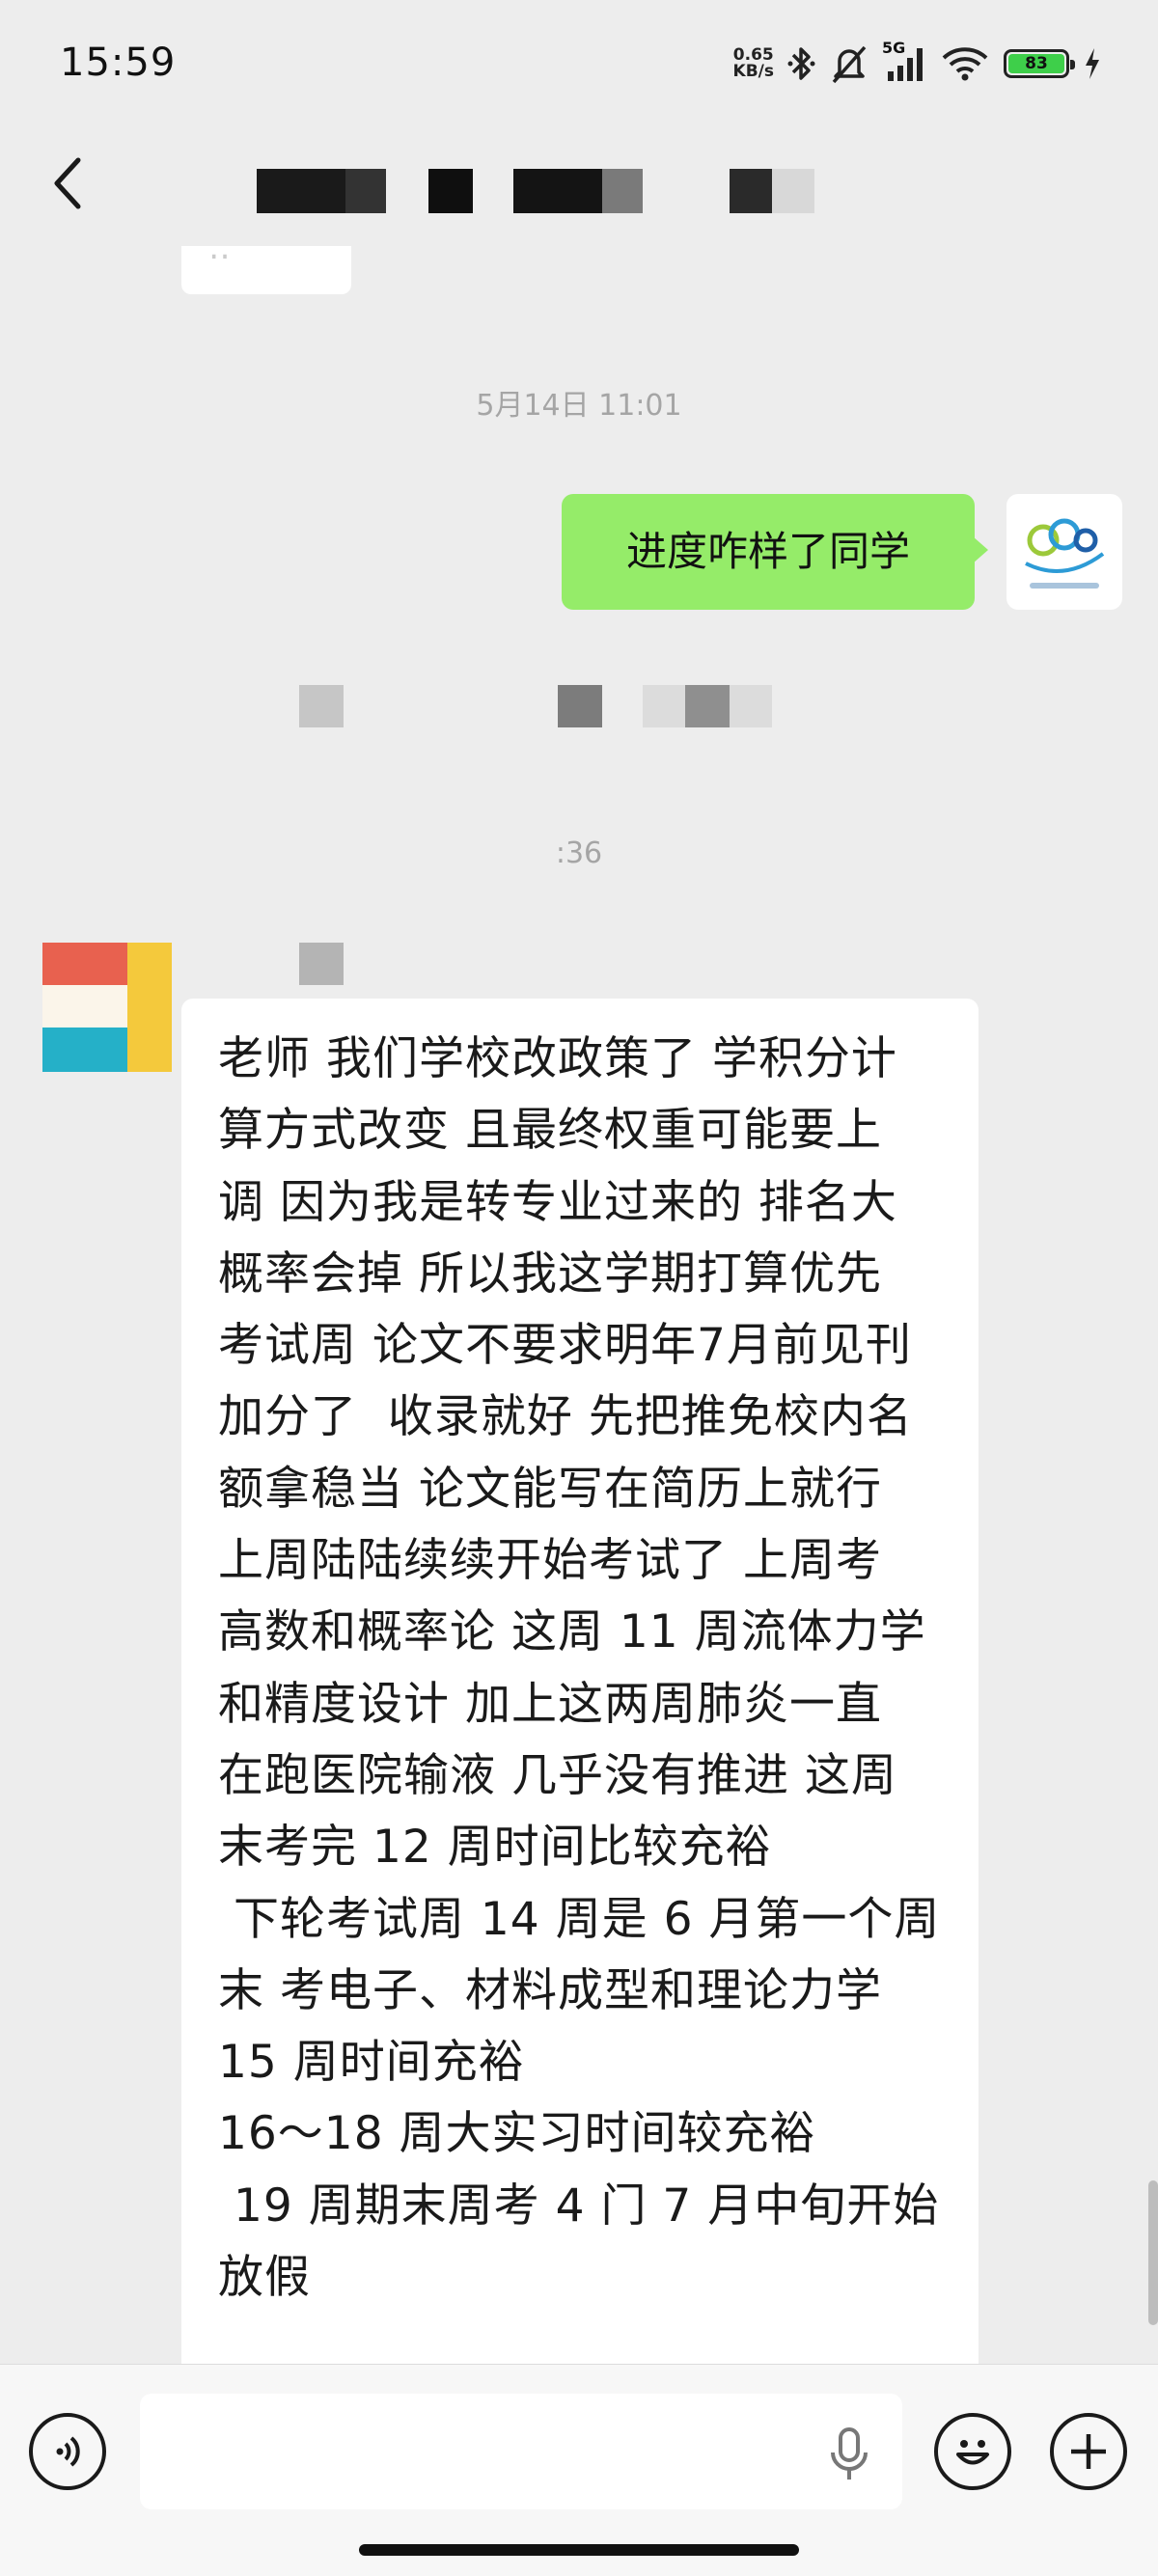  Describe the element at coordinates (557, 1059) in the screenshot. I see `message-line: 老师 我们学校改政策了 学积分计` at that location.